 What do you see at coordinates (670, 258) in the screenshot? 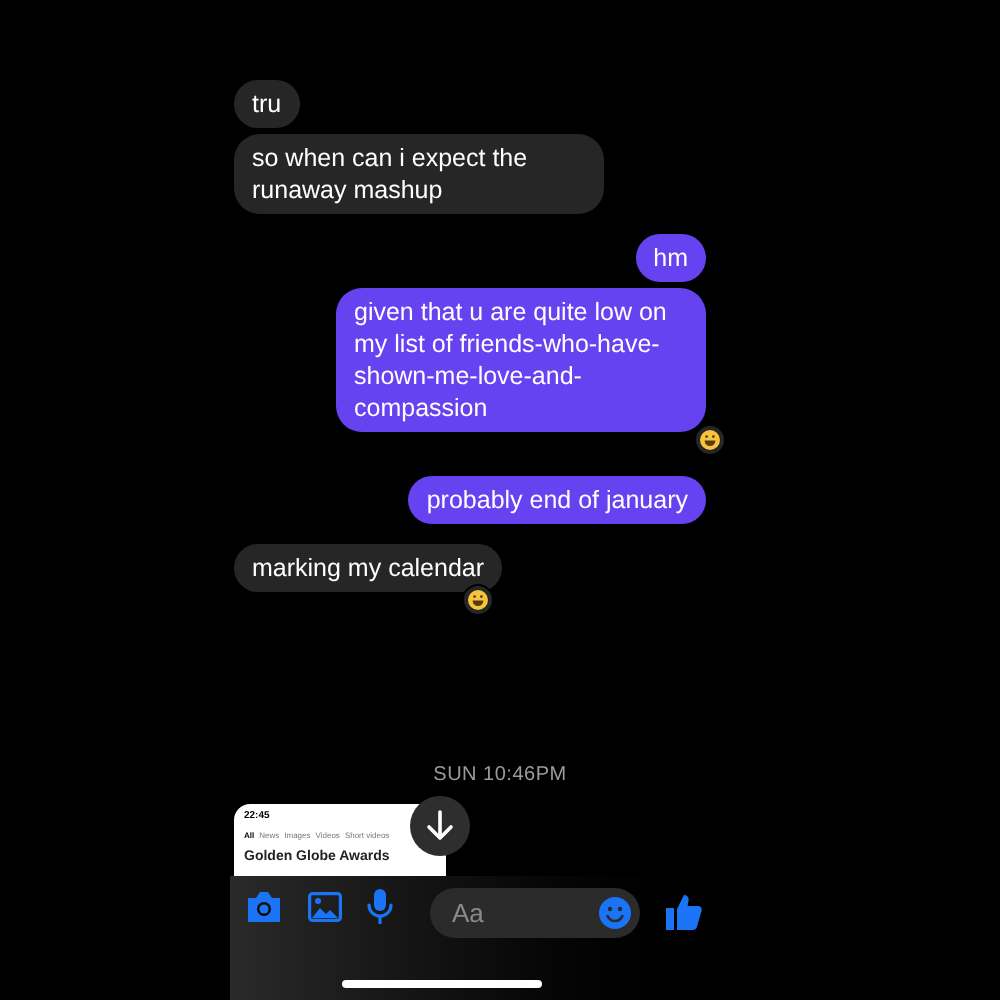
I see `message-bubble: hm` at bounding box center [670, 258].